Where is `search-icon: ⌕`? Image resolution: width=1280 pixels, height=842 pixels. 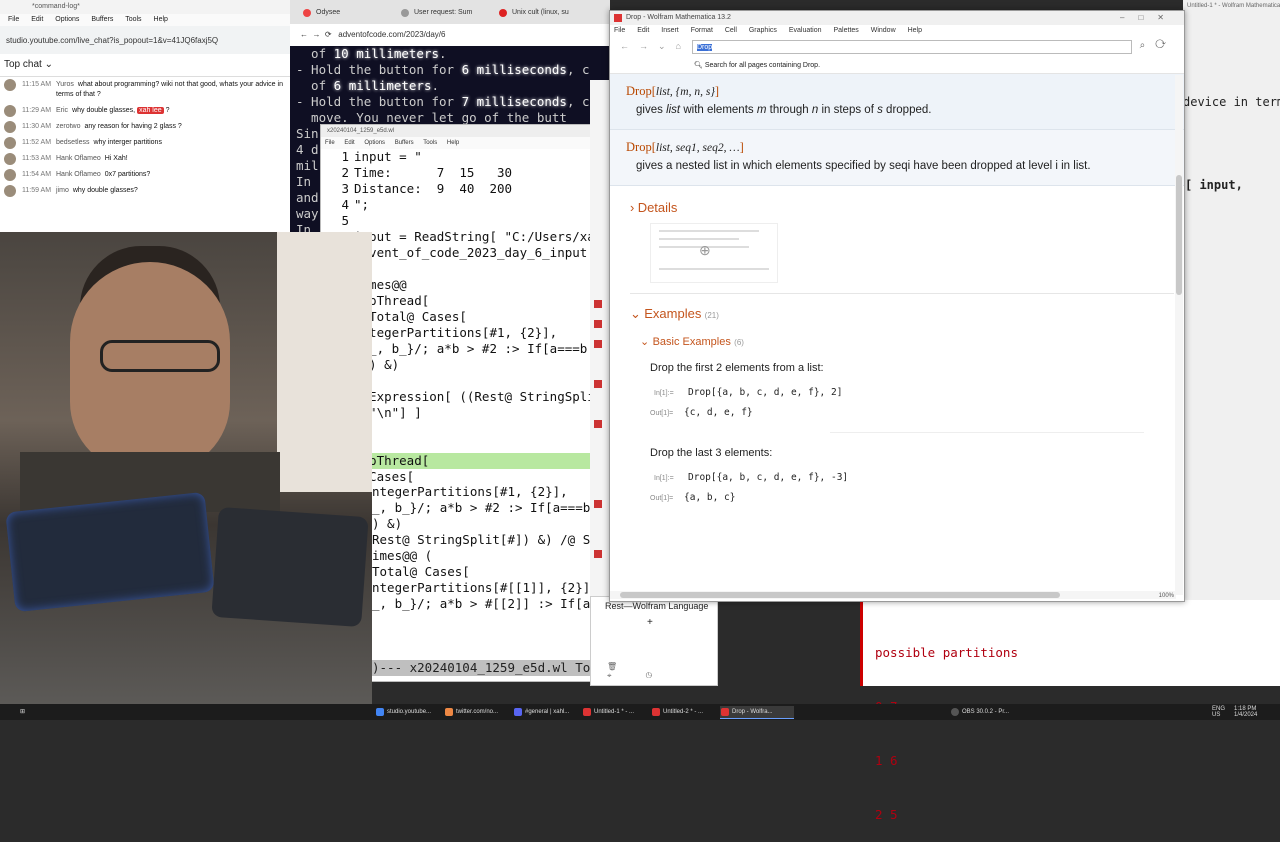
search-icon: ⌕ is located at coordinates (1148, 45).